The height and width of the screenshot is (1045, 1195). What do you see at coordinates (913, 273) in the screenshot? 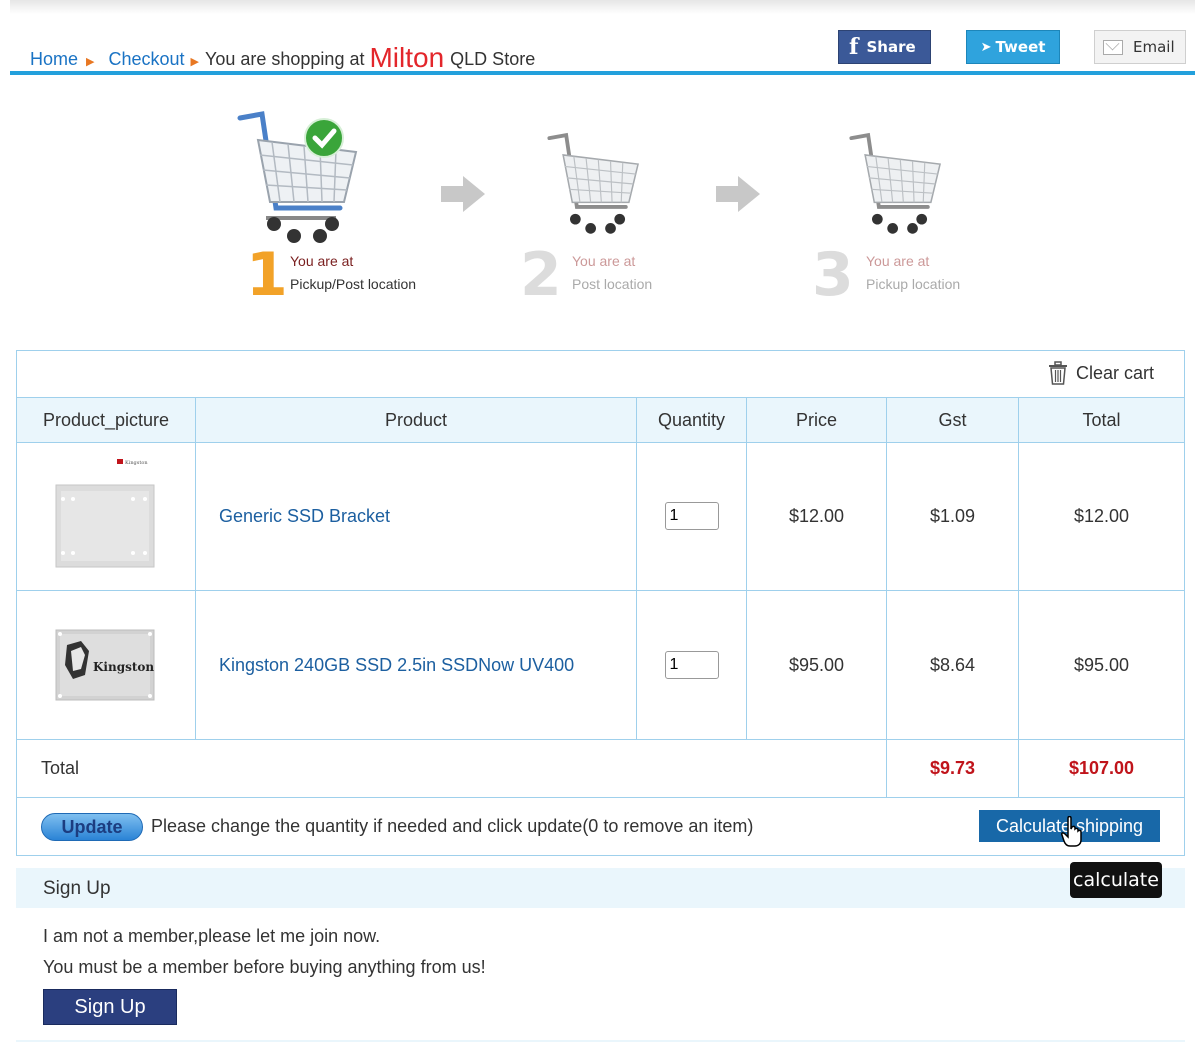
I see `step-3-text: You are at Pickup location` at bounding box center [913, 273].